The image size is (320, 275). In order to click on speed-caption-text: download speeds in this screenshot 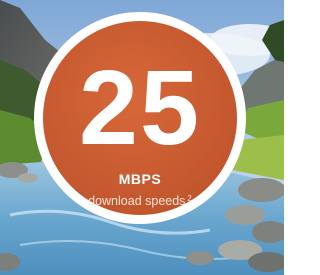, I will do `click(137, 201)`.